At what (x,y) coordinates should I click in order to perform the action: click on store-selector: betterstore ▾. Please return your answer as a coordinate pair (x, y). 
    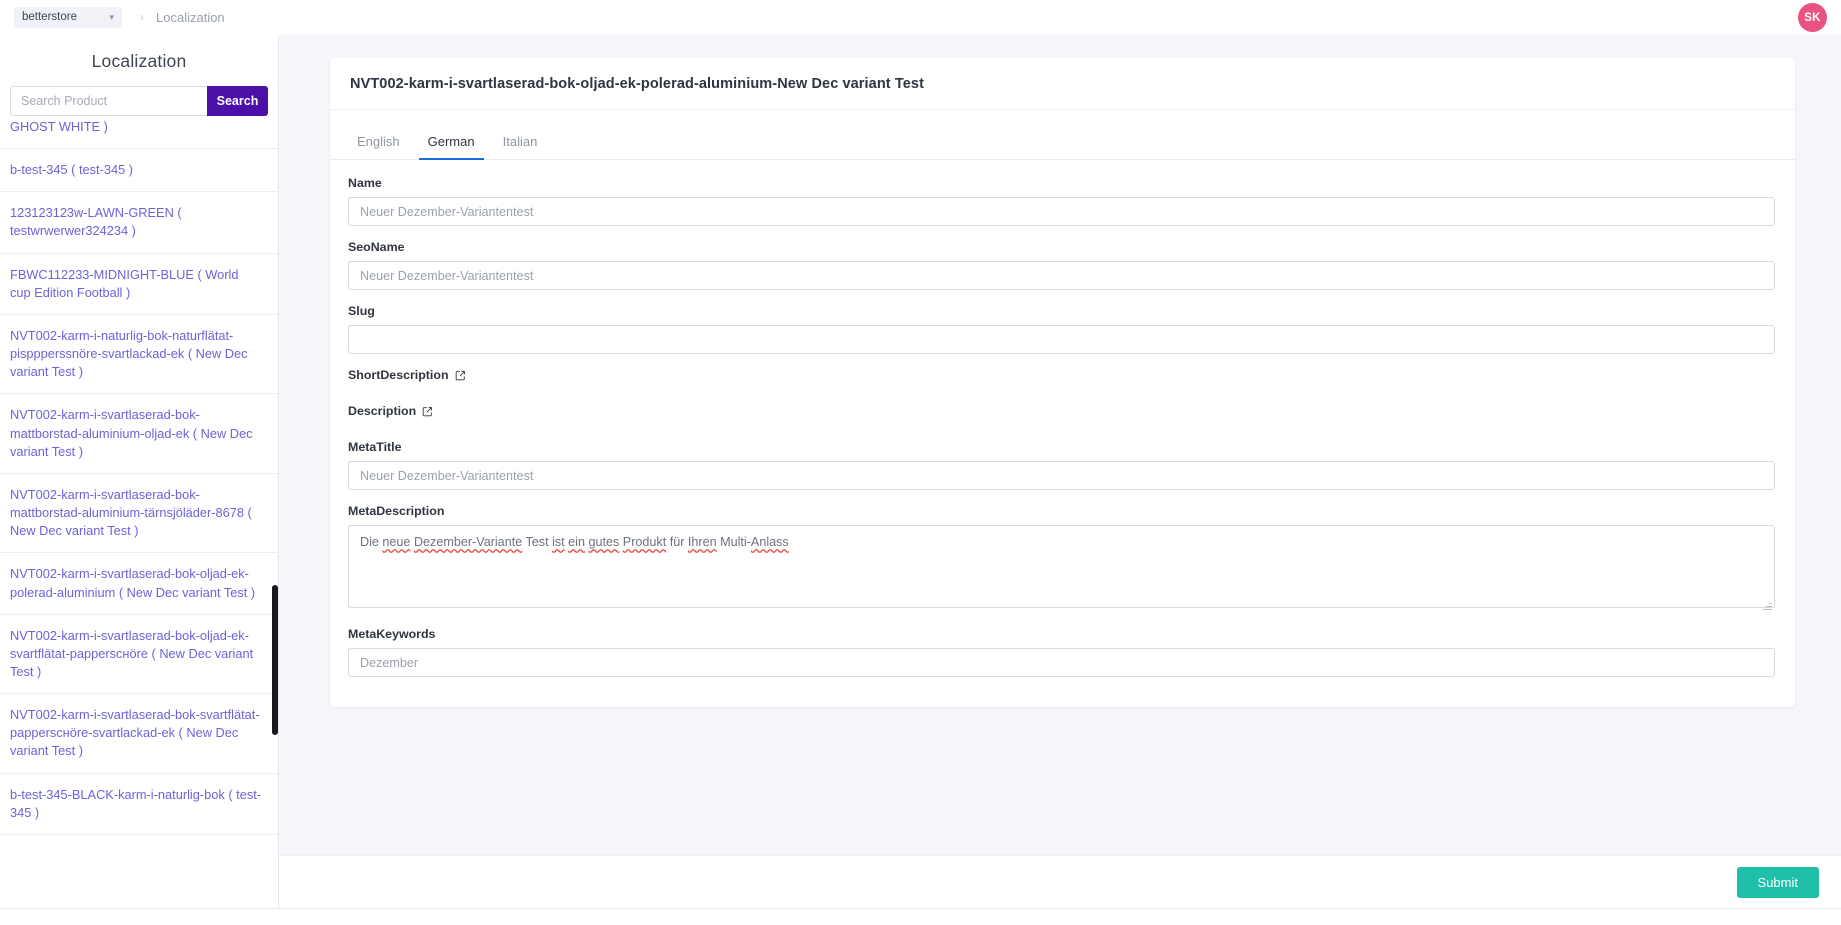
    Looking at the image, I should click on (68, 17).